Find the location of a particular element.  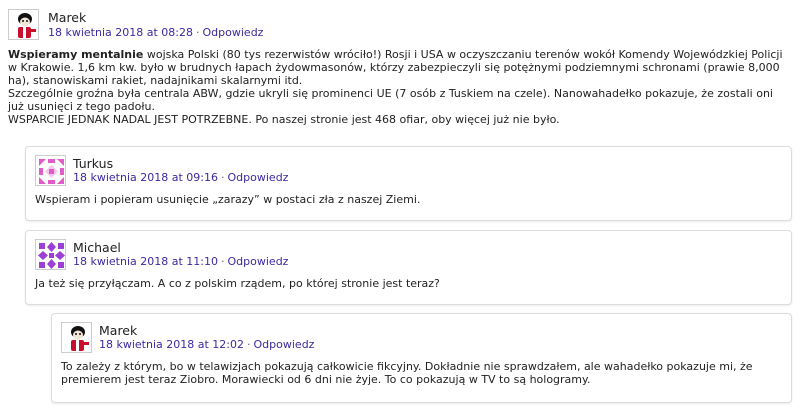

comment-meta: 18 kwietnia 2018 at 11:10 · Odpowiedz is located at coordinates (180, 261).